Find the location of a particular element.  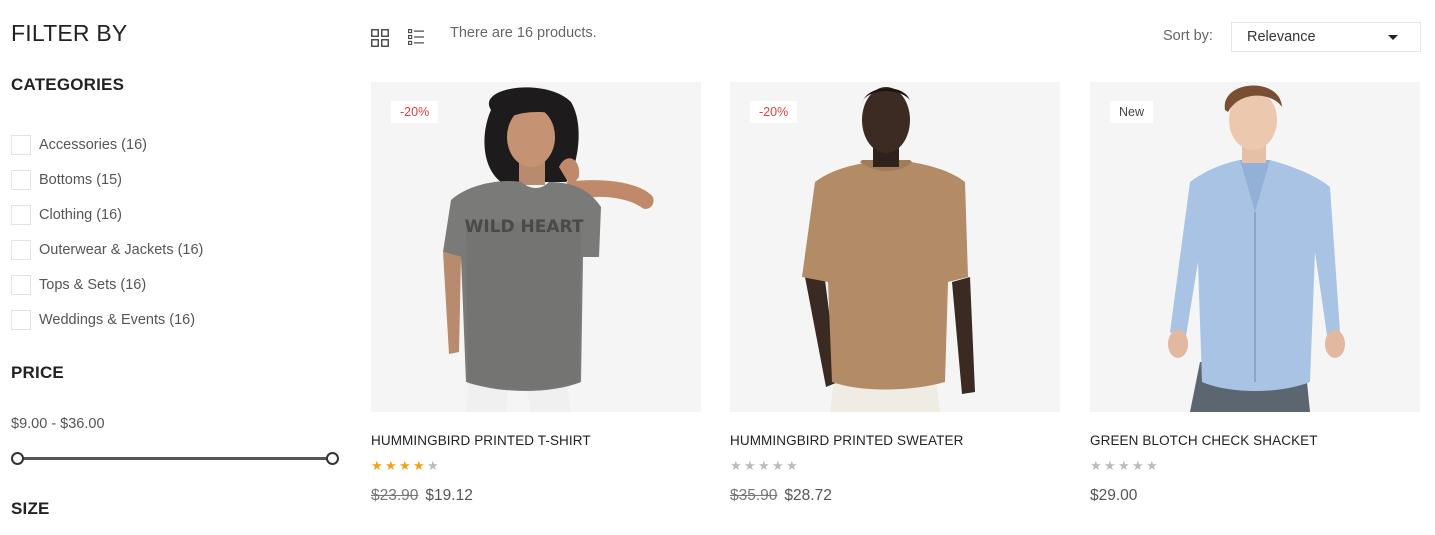

filter-title: FILTER BY is located at coordinates (69, 33).